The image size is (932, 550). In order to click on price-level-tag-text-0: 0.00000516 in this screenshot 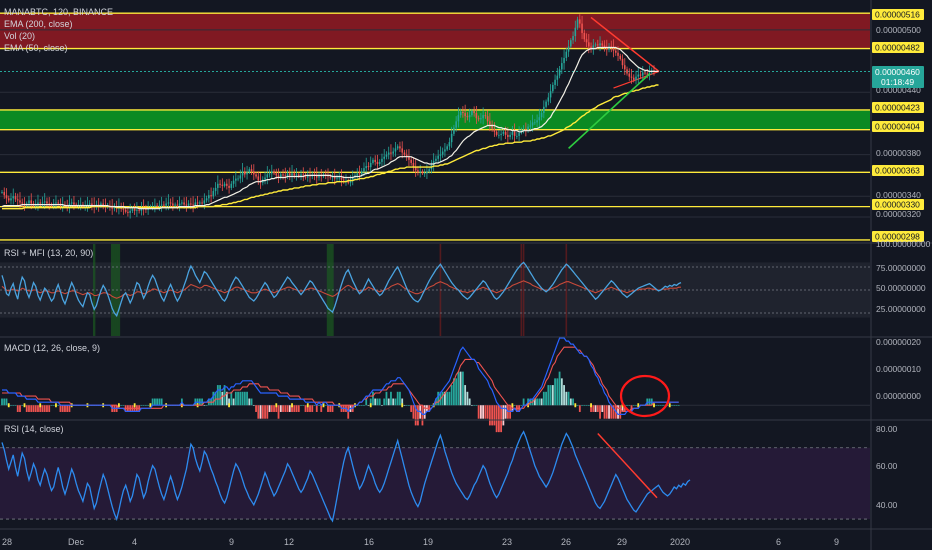, I will do `click(897, 15)`.